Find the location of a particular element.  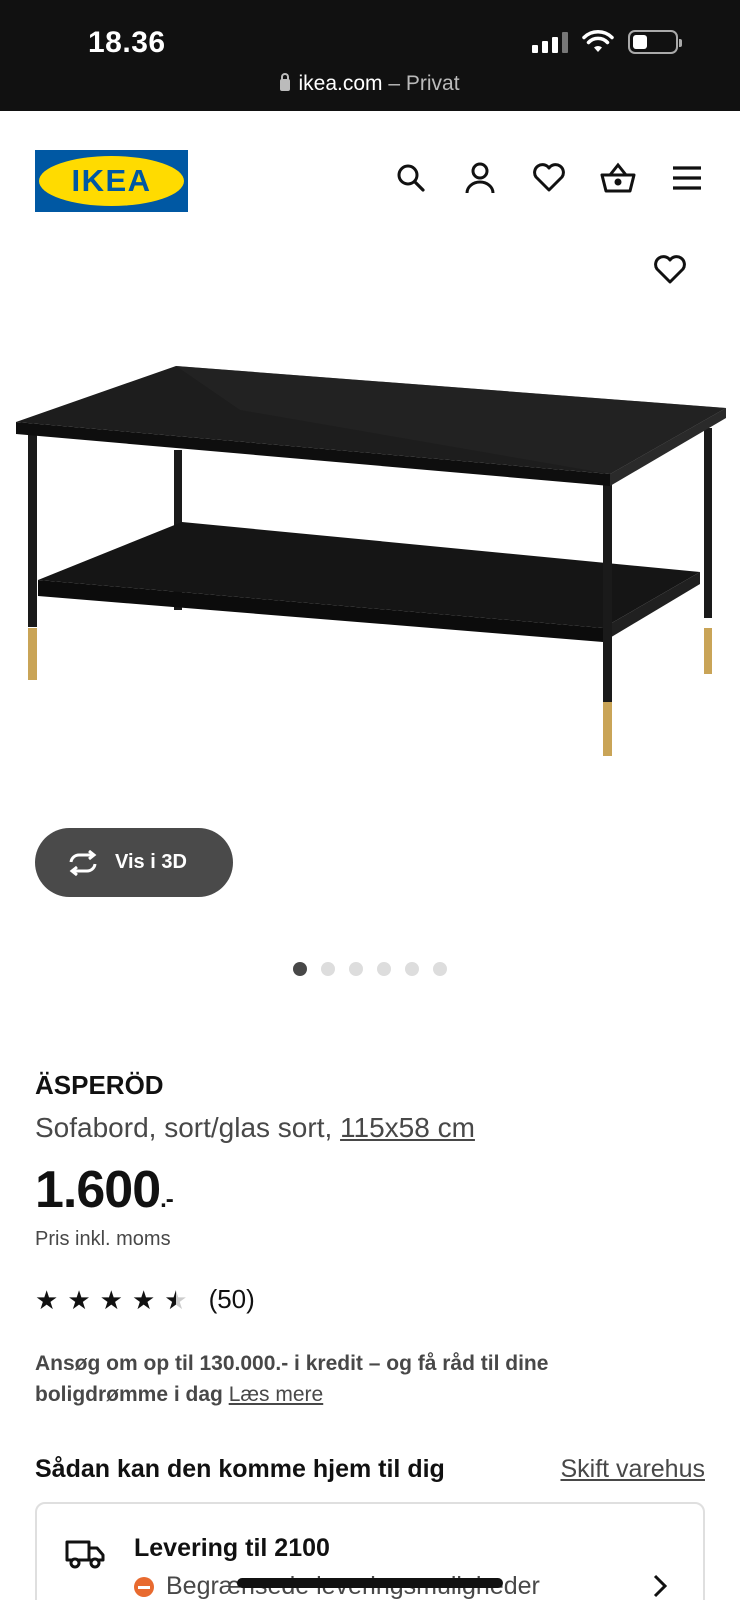

rotate-icon is located at coordinates (83, 862).